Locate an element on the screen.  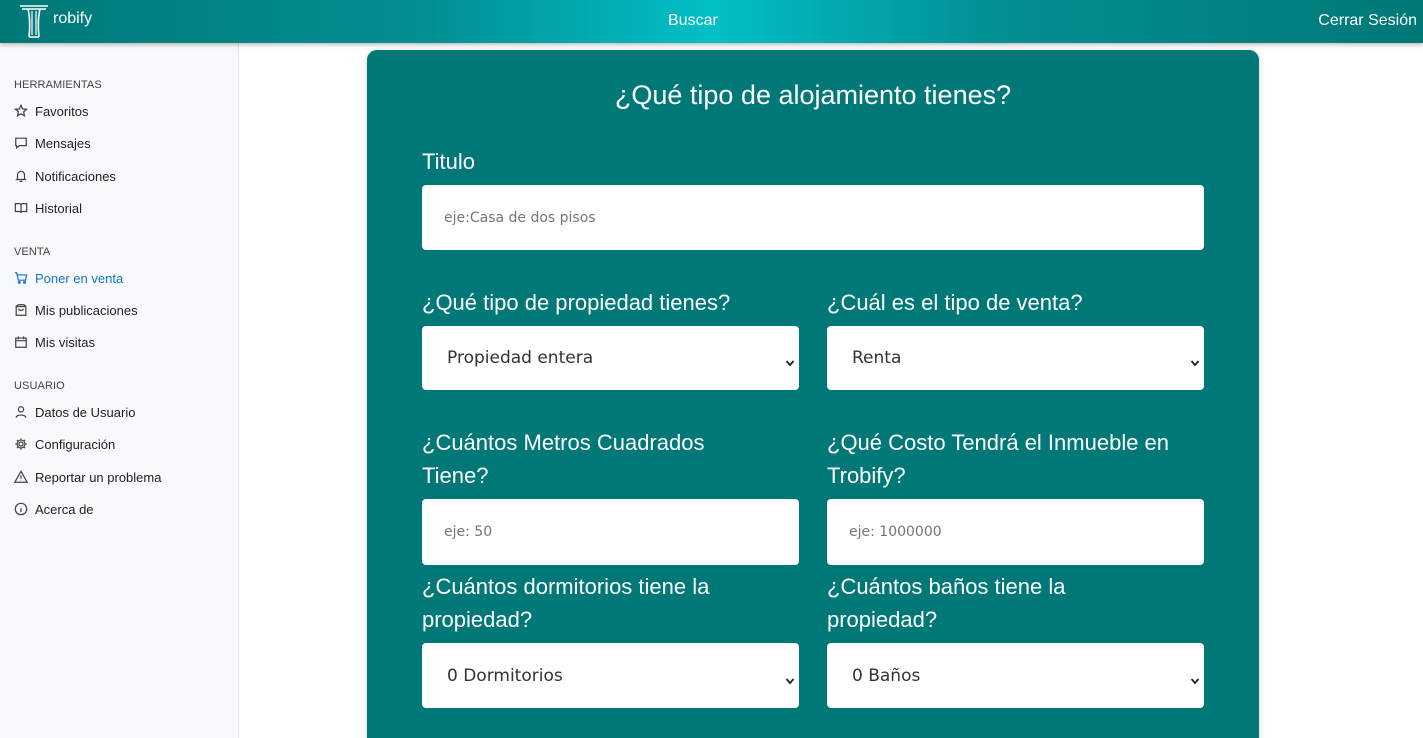
titulo-label: Titulo is located at coordinates (448, 161).